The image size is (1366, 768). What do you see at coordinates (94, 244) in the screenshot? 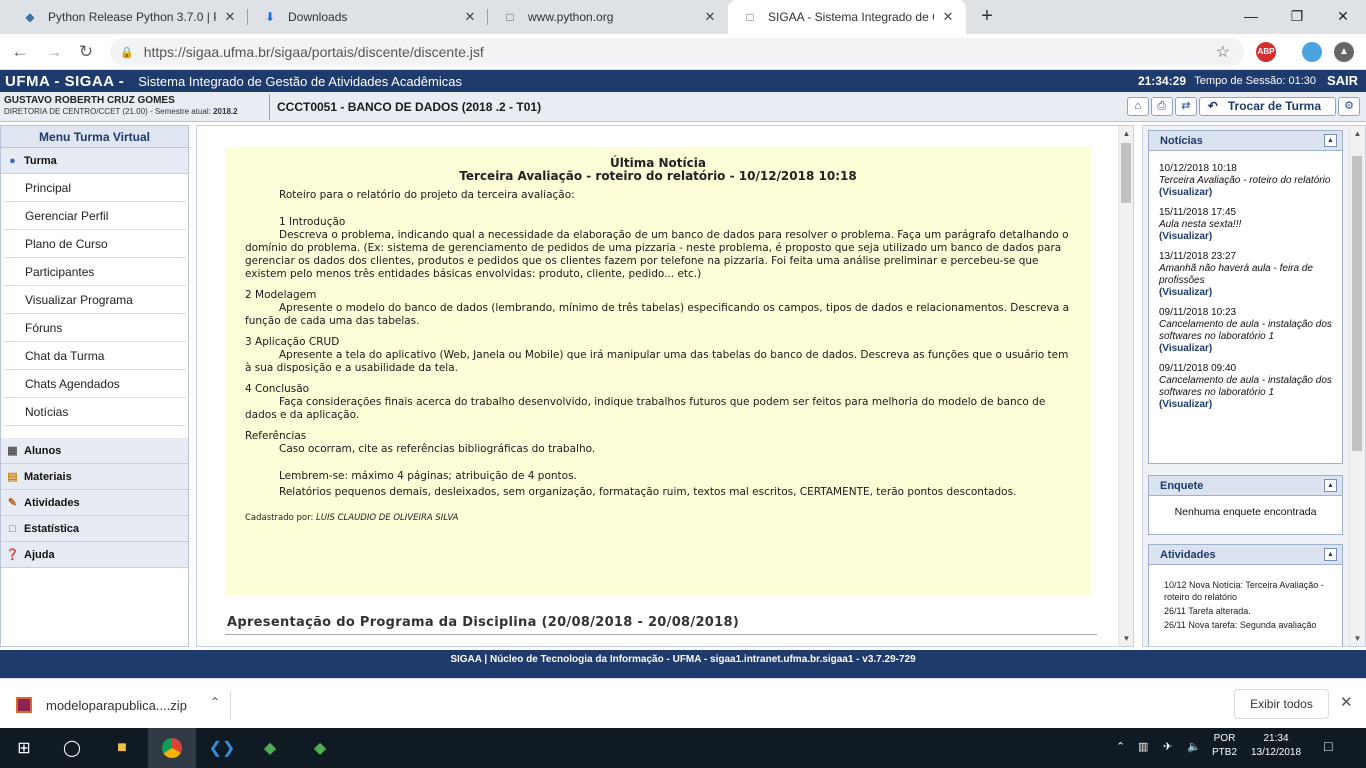
I see `menu-item-plano-de-curso: Plano de Curso` at bounding box center [94, 244].